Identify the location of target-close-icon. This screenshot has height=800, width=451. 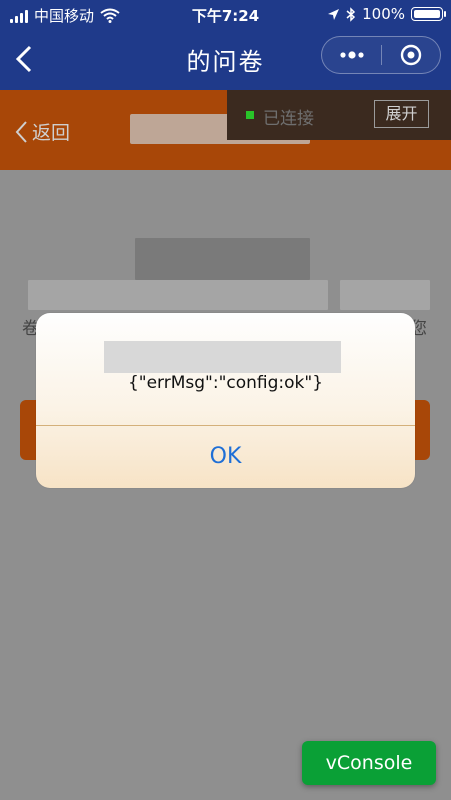
(411, 55).